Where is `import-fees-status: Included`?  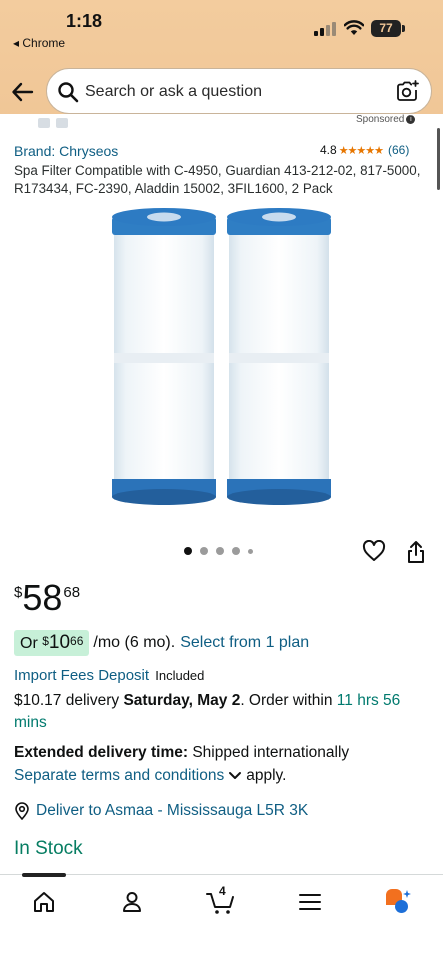
import-fees-status: Included is located at coordinates (180, 675).